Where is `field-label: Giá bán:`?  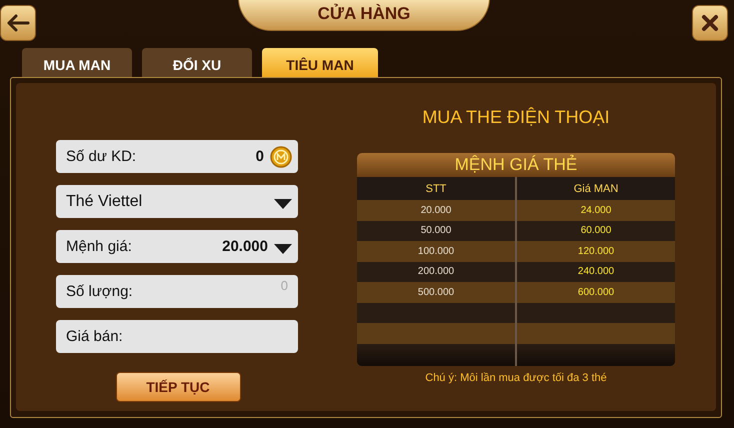
field-label: Giá bán: is located at coordinates (94, 336).